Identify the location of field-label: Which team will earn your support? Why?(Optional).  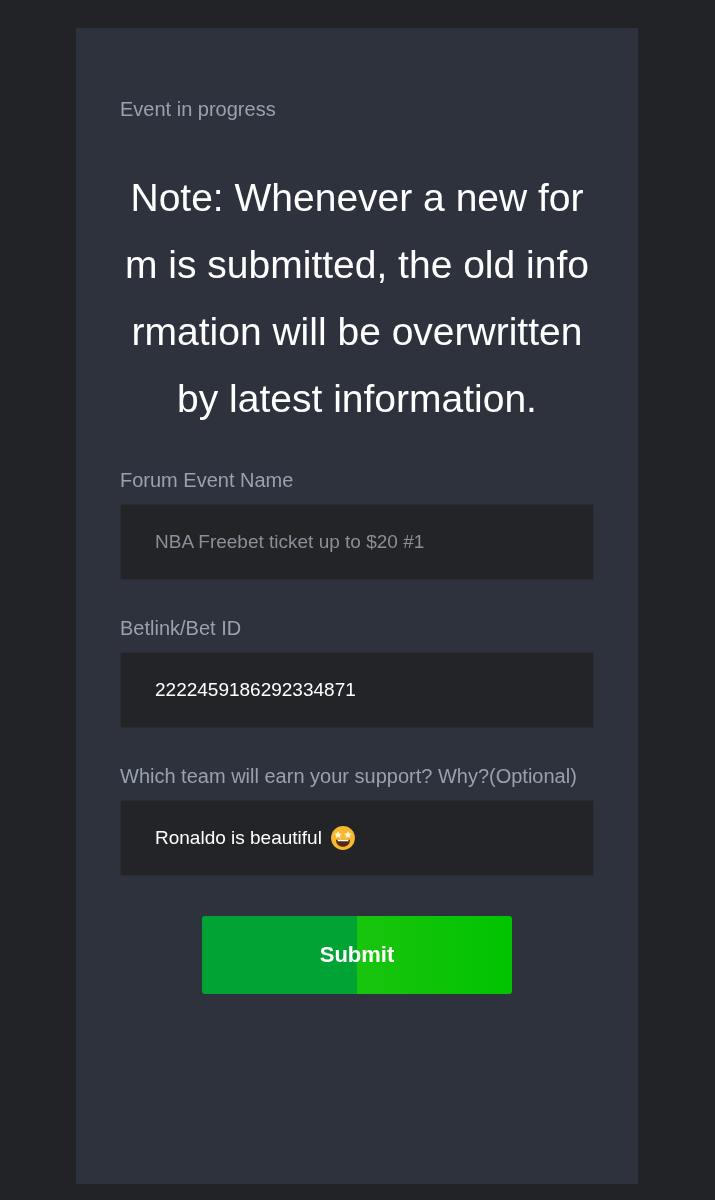
(349, 776).